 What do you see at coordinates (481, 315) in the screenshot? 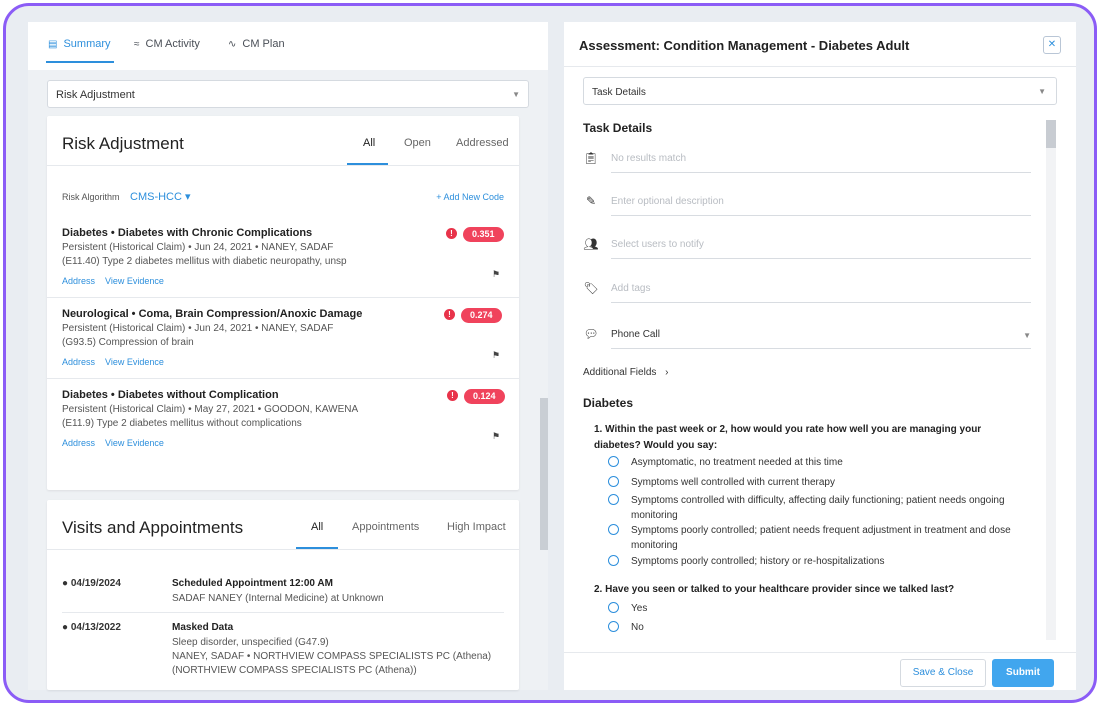
I see `risk-score-badge: 0.274` at bounding box center [481, 315].